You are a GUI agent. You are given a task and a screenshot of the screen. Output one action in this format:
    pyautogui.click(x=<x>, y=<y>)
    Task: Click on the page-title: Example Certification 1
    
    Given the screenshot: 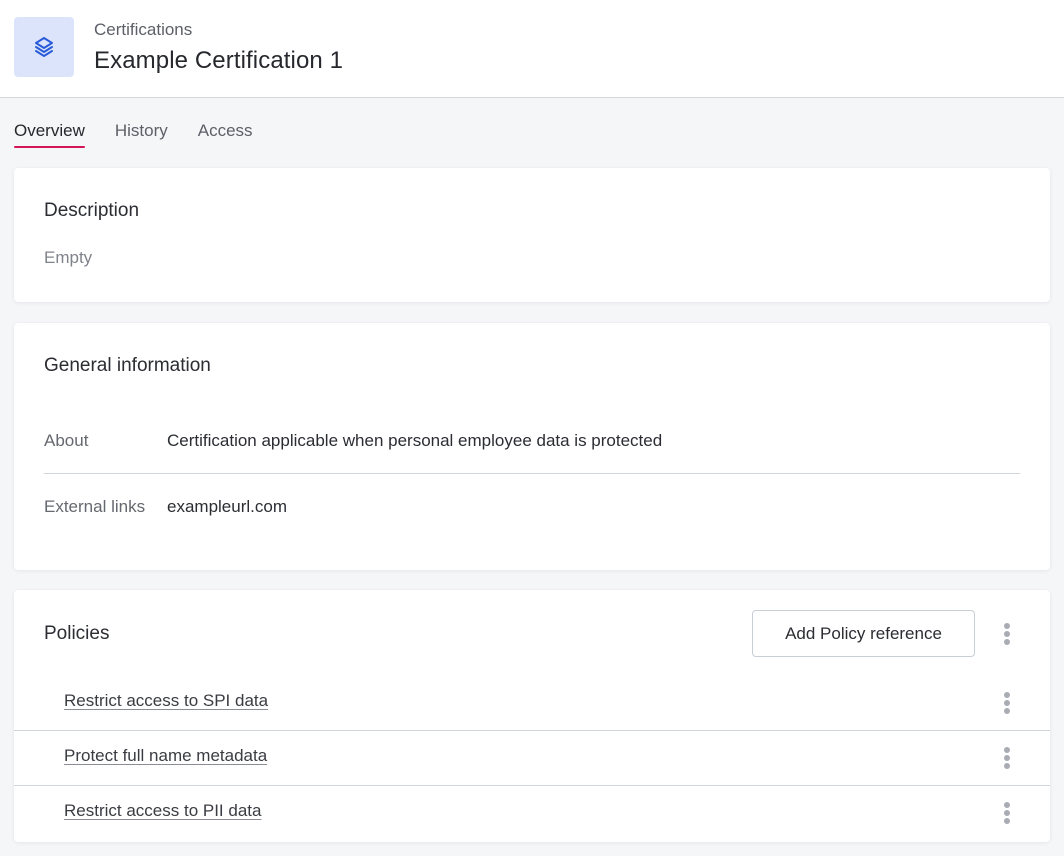 What is the action you would take?
    pyautogui.click(x=219, y=60)
    